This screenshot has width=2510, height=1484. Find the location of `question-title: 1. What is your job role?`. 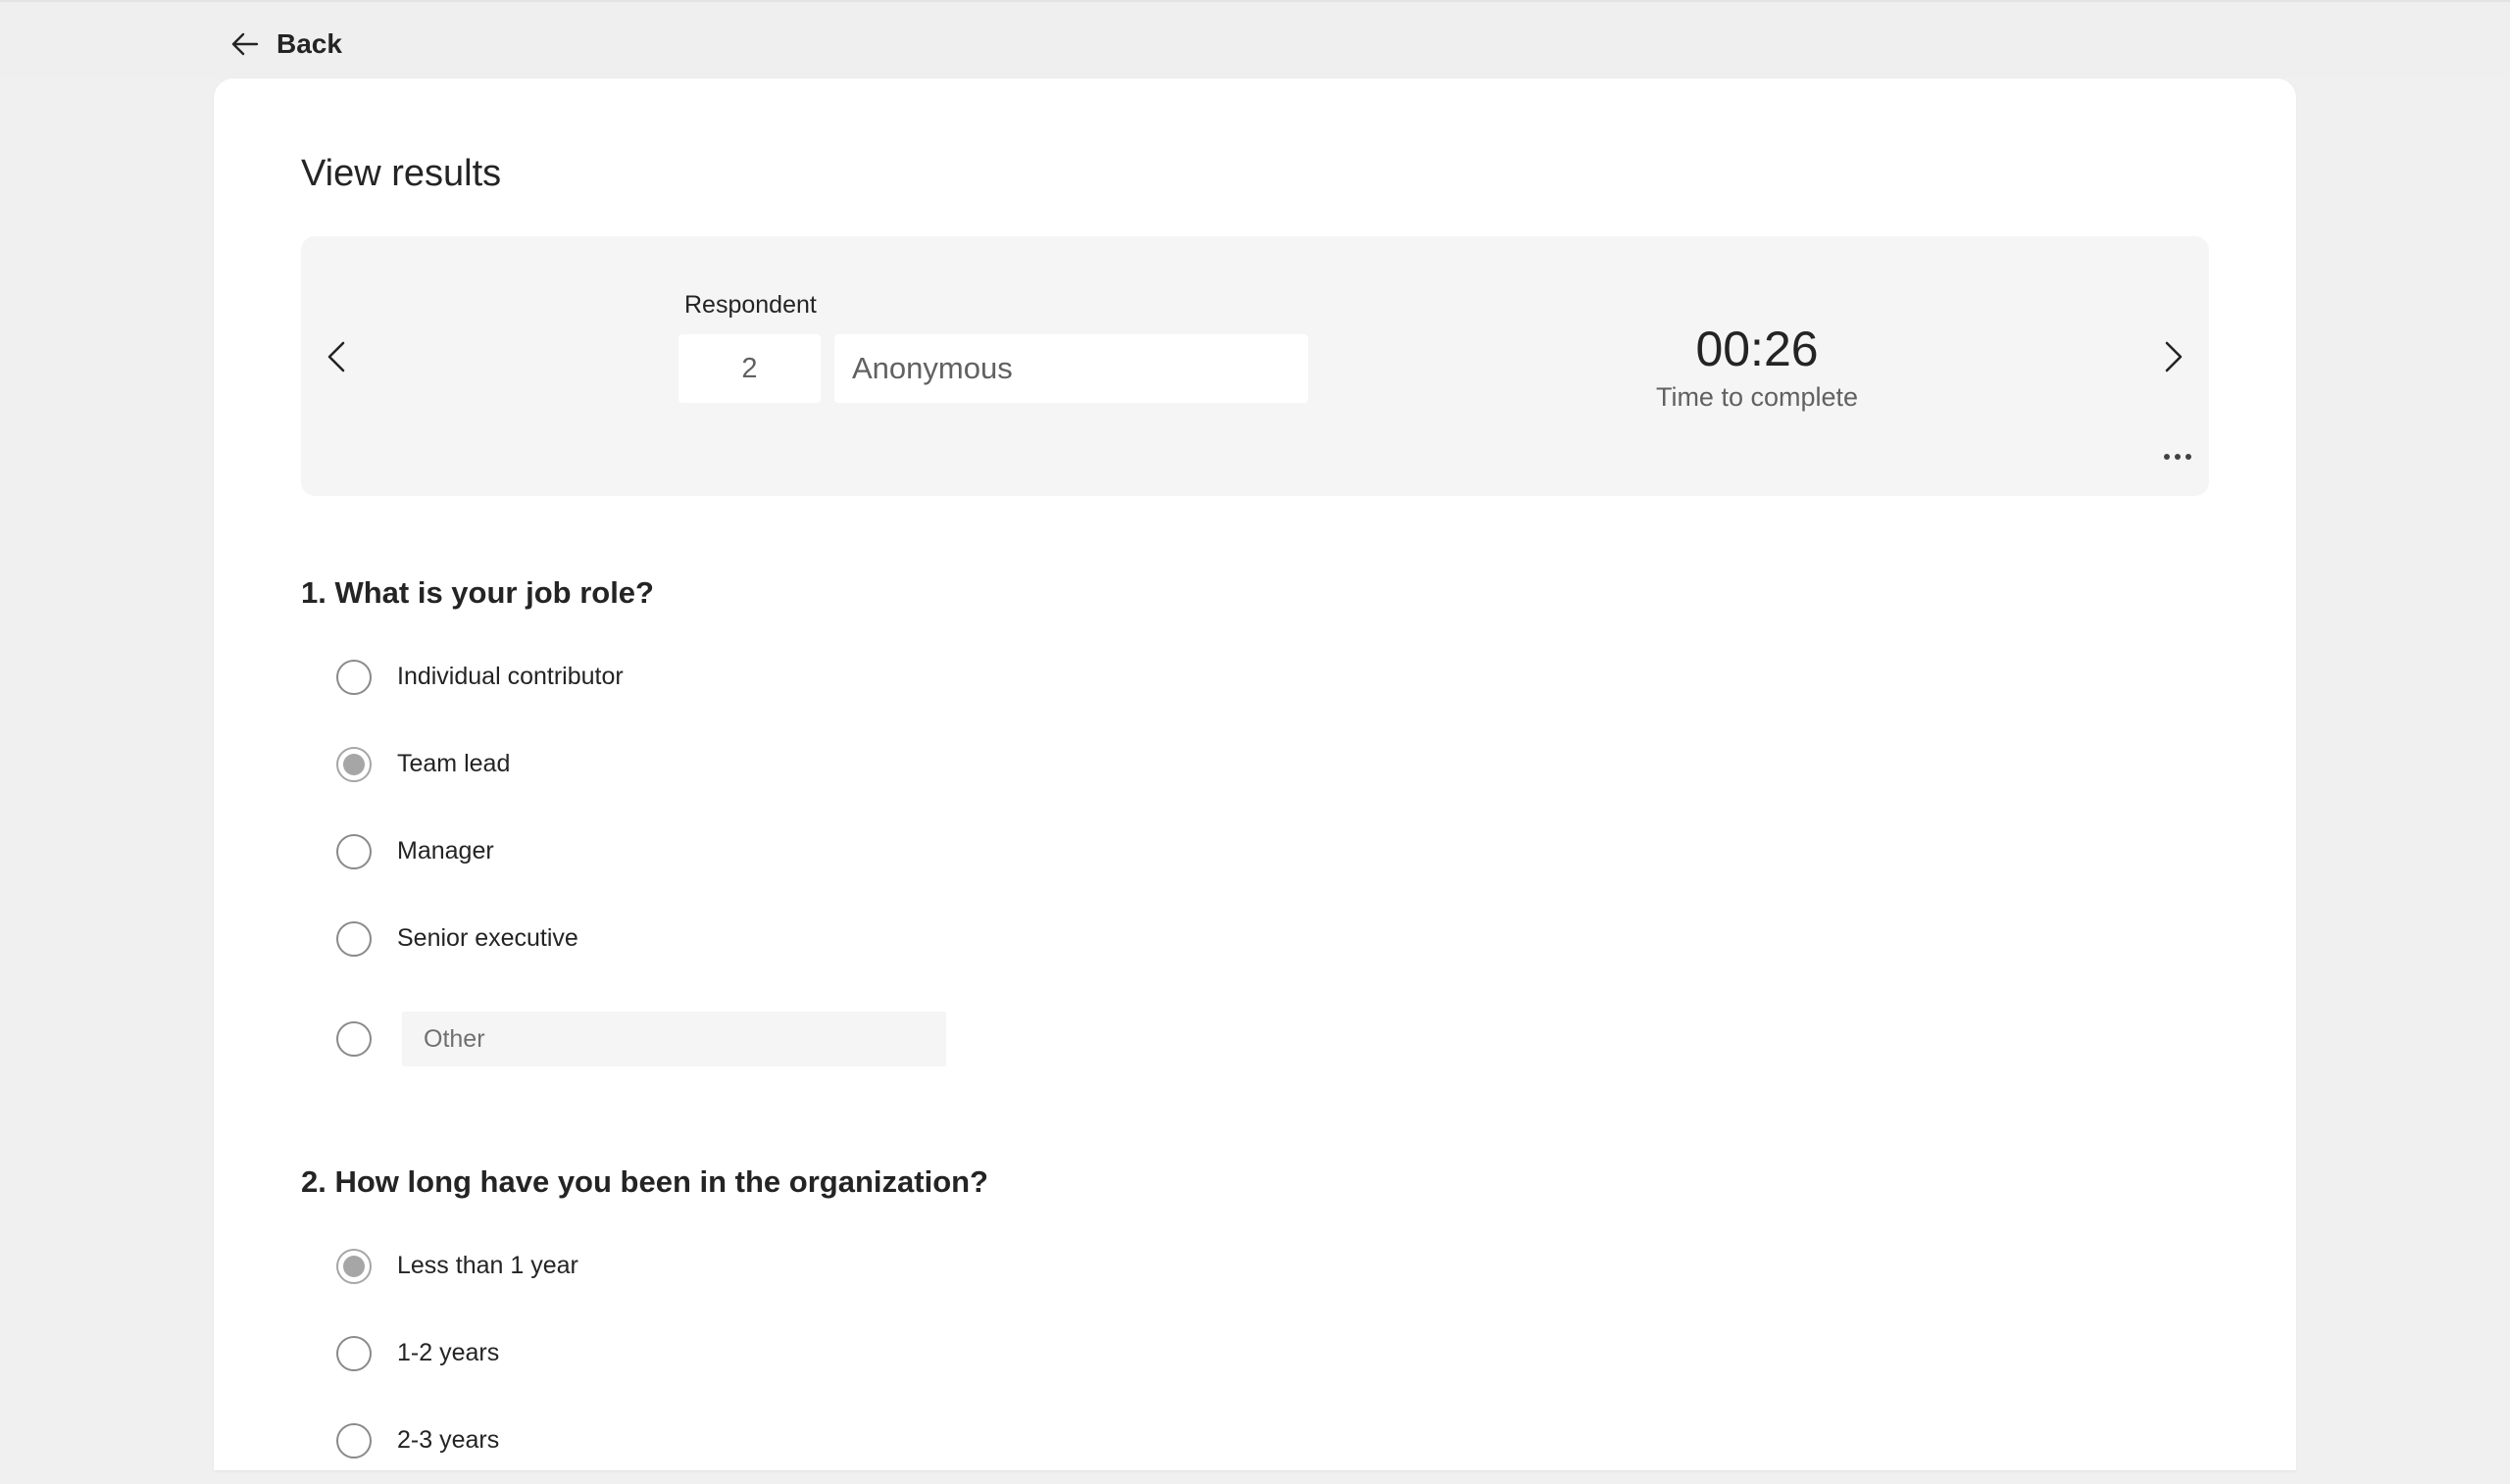

question-title: 1. What is your job role? is located at coordinates (477, 592).